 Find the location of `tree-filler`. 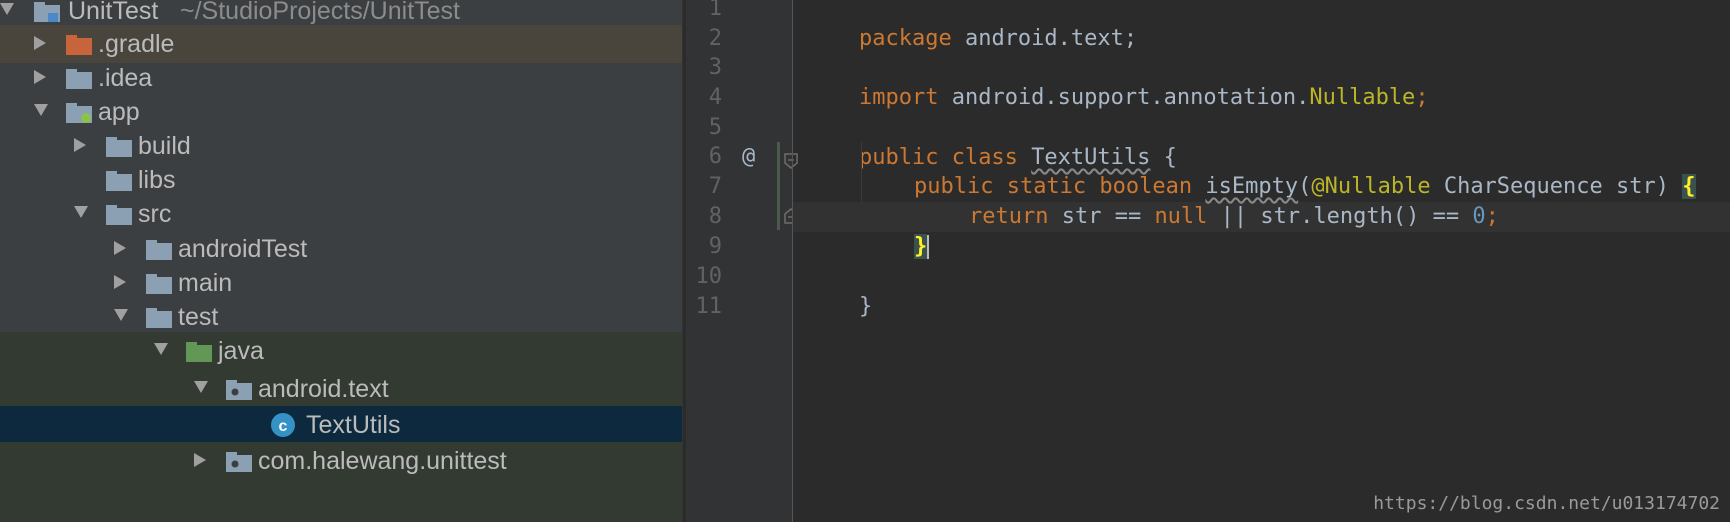

tree-filler is located at coordinates (341, 501).